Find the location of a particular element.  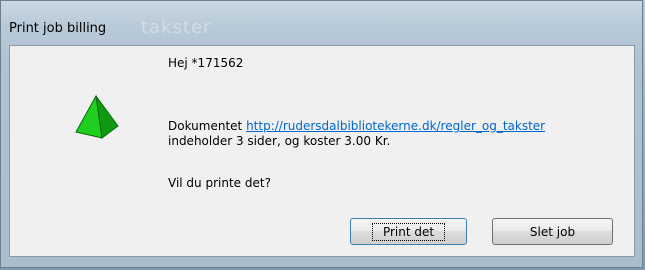

document-details: indeholder 3 sider, og koster 3.00 Kr. is located at coordinates (279, 141).